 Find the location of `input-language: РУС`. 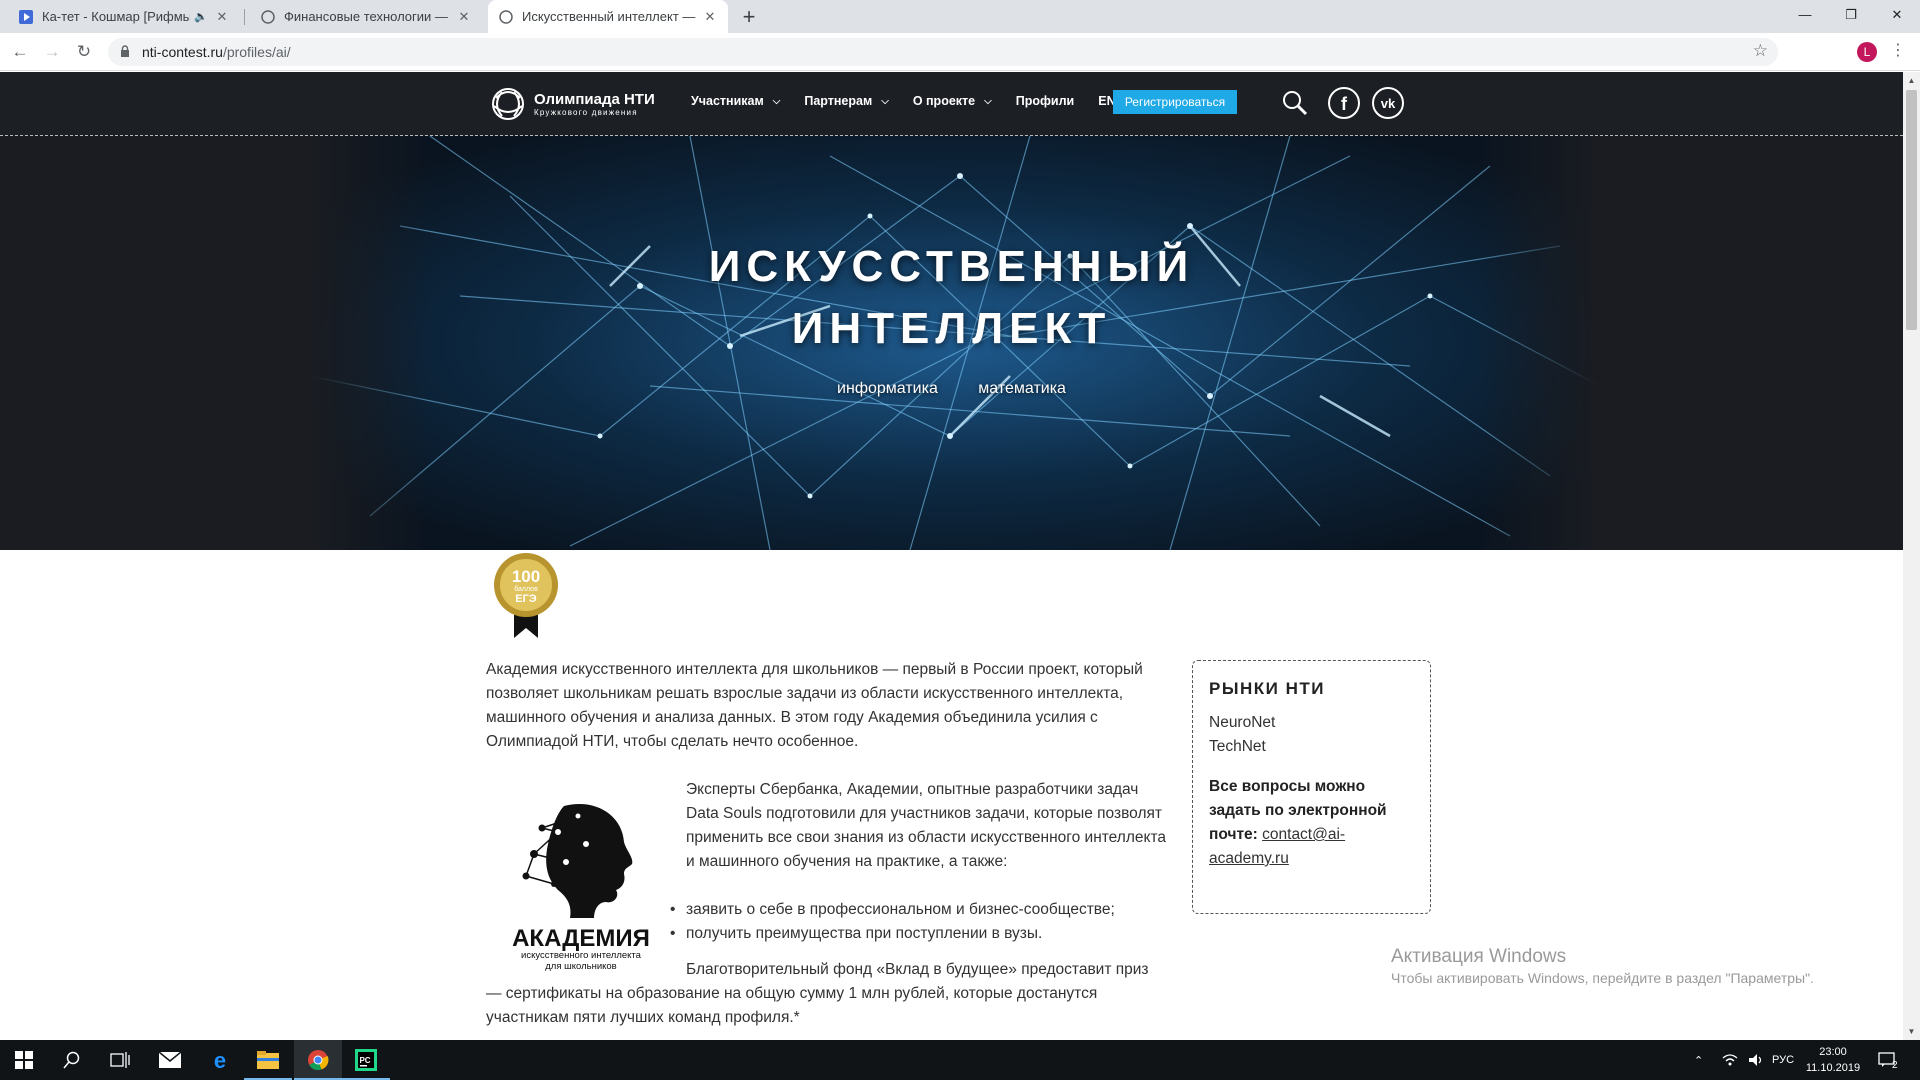

input-language: РУС is located at coordinates (1783, 1060).